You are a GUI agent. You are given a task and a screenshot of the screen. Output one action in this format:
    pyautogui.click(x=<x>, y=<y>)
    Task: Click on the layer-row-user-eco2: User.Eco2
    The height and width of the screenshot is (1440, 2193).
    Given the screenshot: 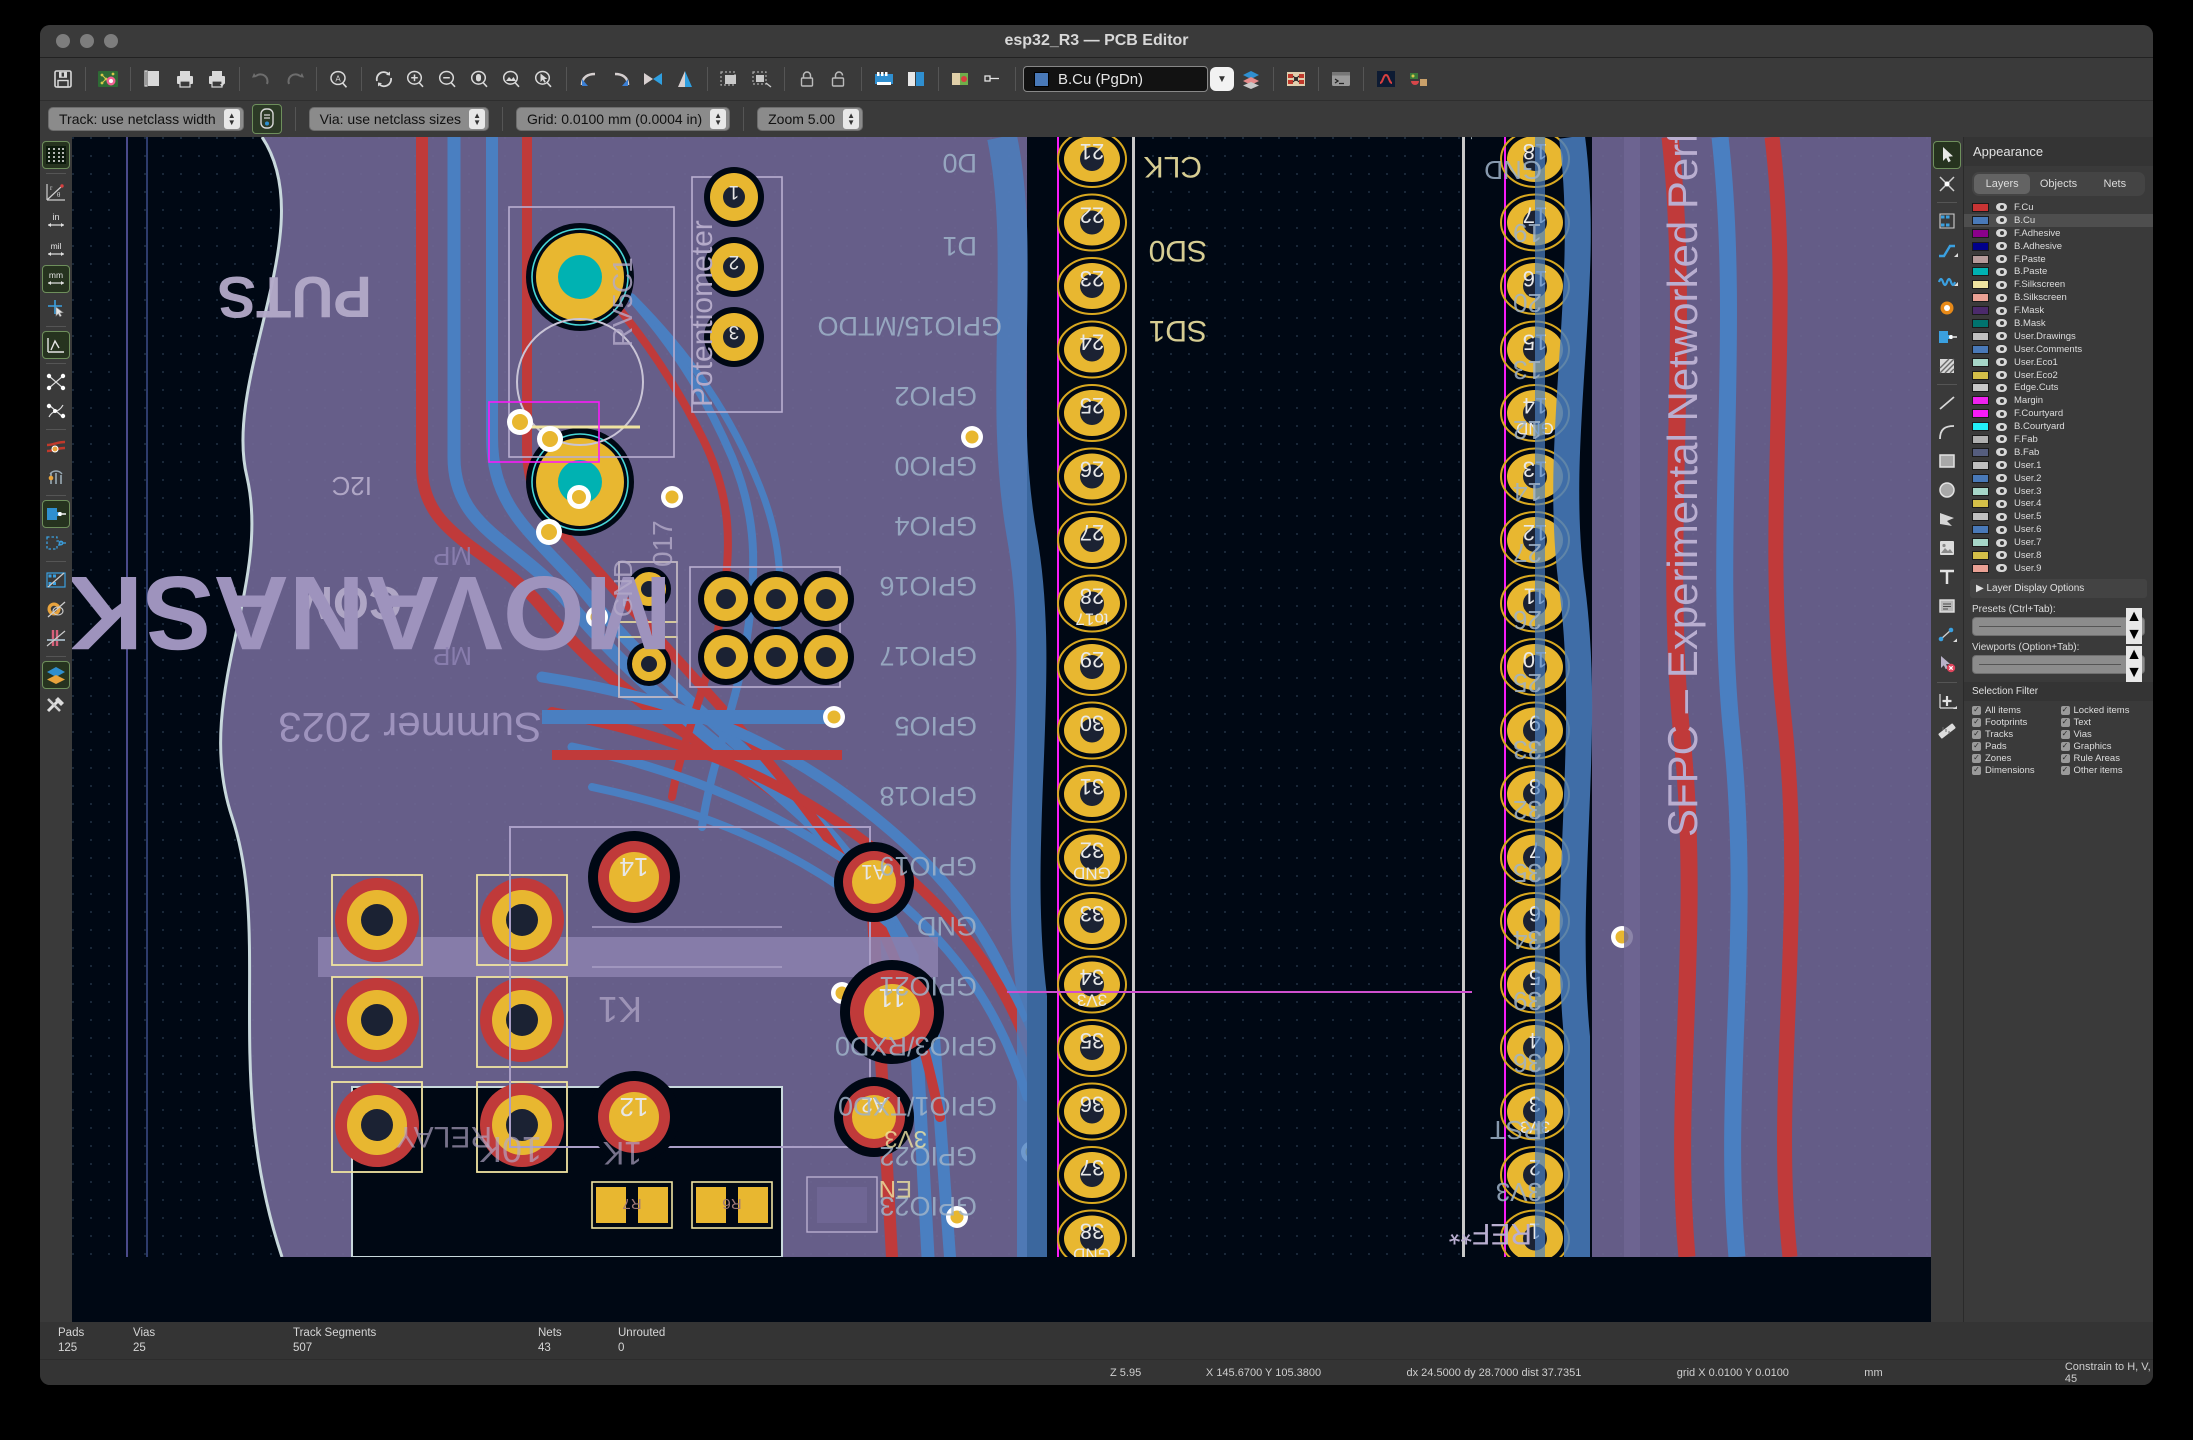 What is the action you would take?
    pyautogui.click(x=2058, y=375)
    